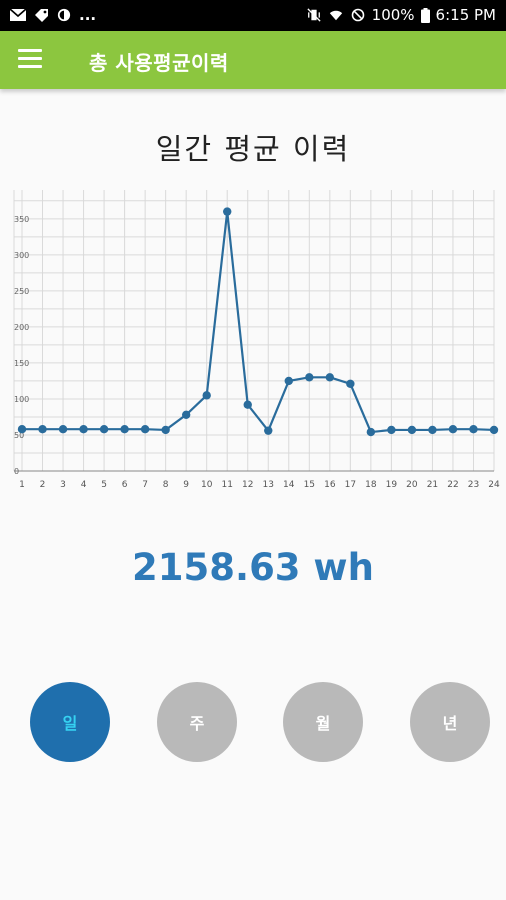 Image resolution: width=506 pixels, height=900 pixels. Describe the element at coordinates (30, 59) in the screenshot. I see `hamburger-menu-icon` at that location.